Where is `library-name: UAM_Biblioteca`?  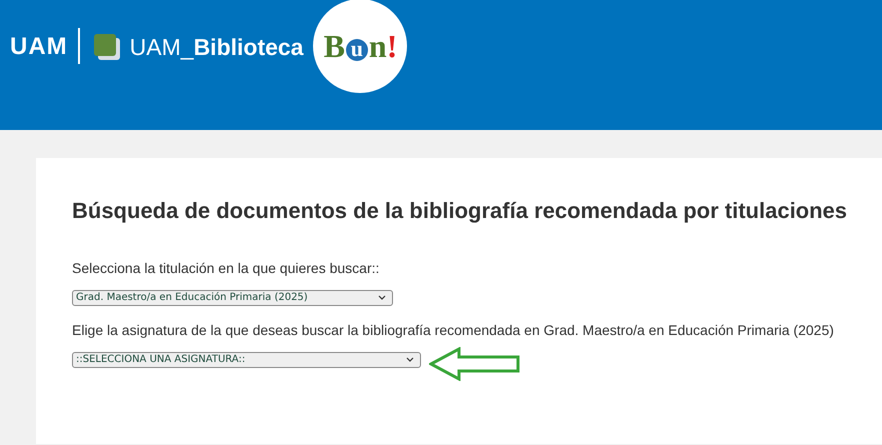
library-name: UAM_Biblioteca is located at coordinates (217, 47).